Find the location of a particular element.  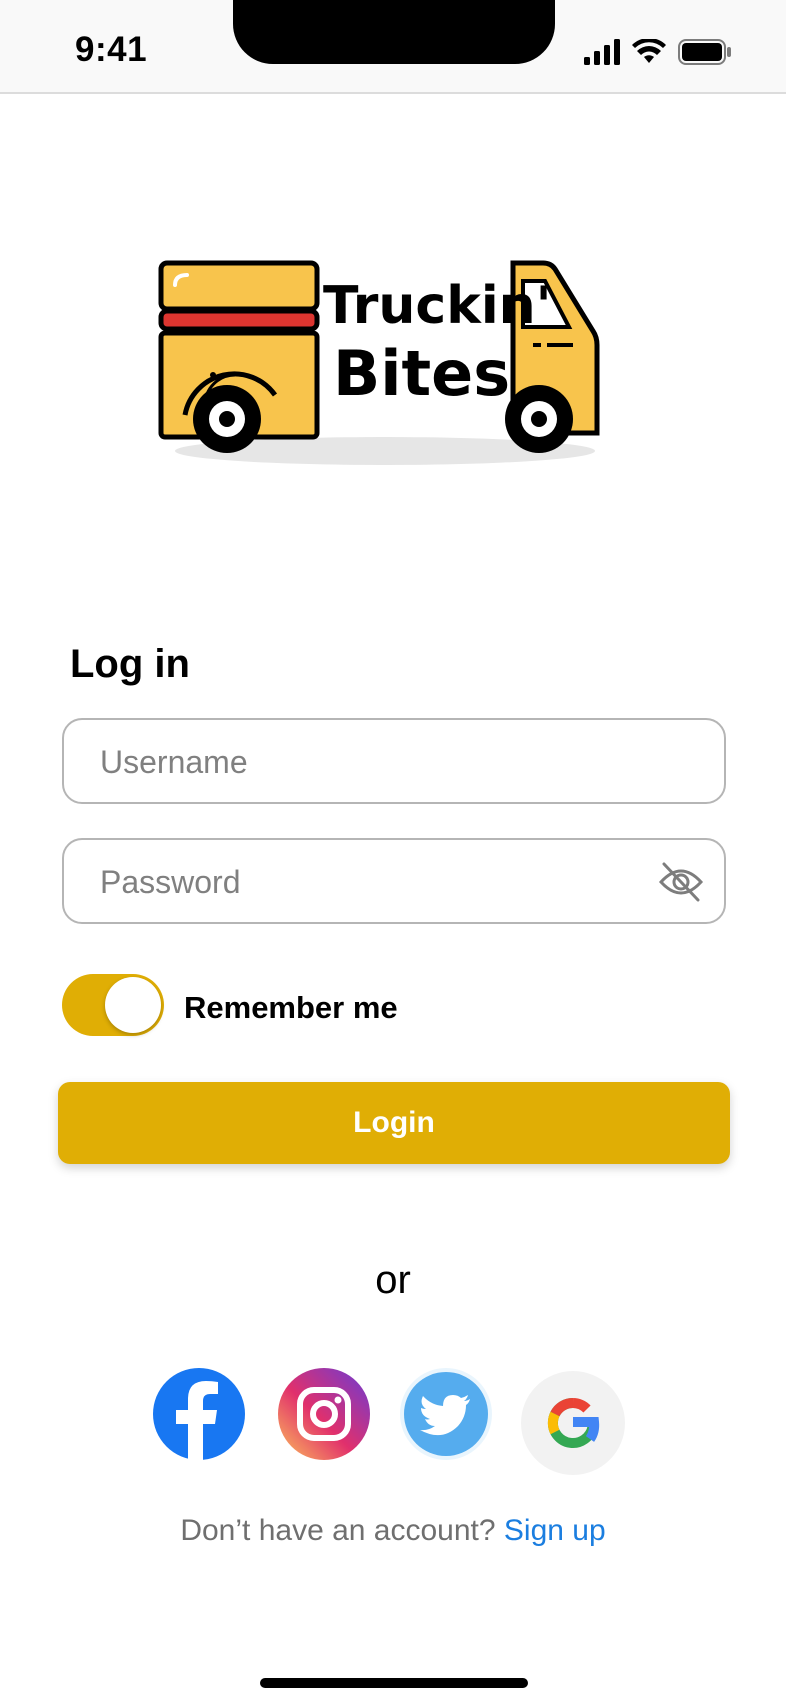

signup-prompt: Don’t have an account? is located at coordinates (338, 1530).